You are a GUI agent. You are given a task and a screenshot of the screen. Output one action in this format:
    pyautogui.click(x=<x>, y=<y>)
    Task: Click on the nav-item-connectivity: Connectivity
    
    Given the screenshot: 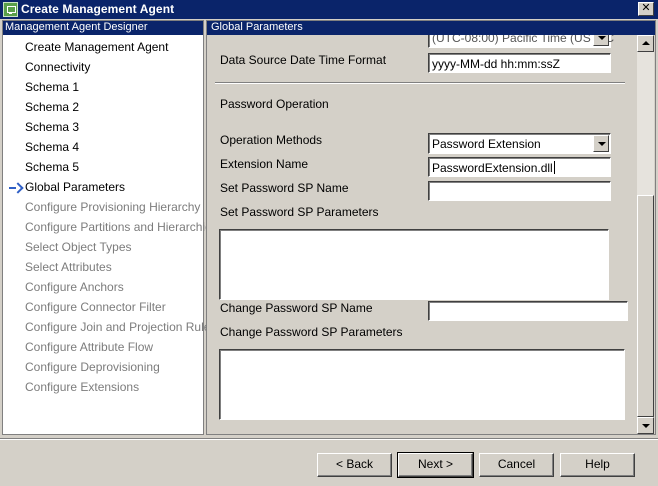 What is the action you would take?
    pyautogui.click(x=57, y=67)
    